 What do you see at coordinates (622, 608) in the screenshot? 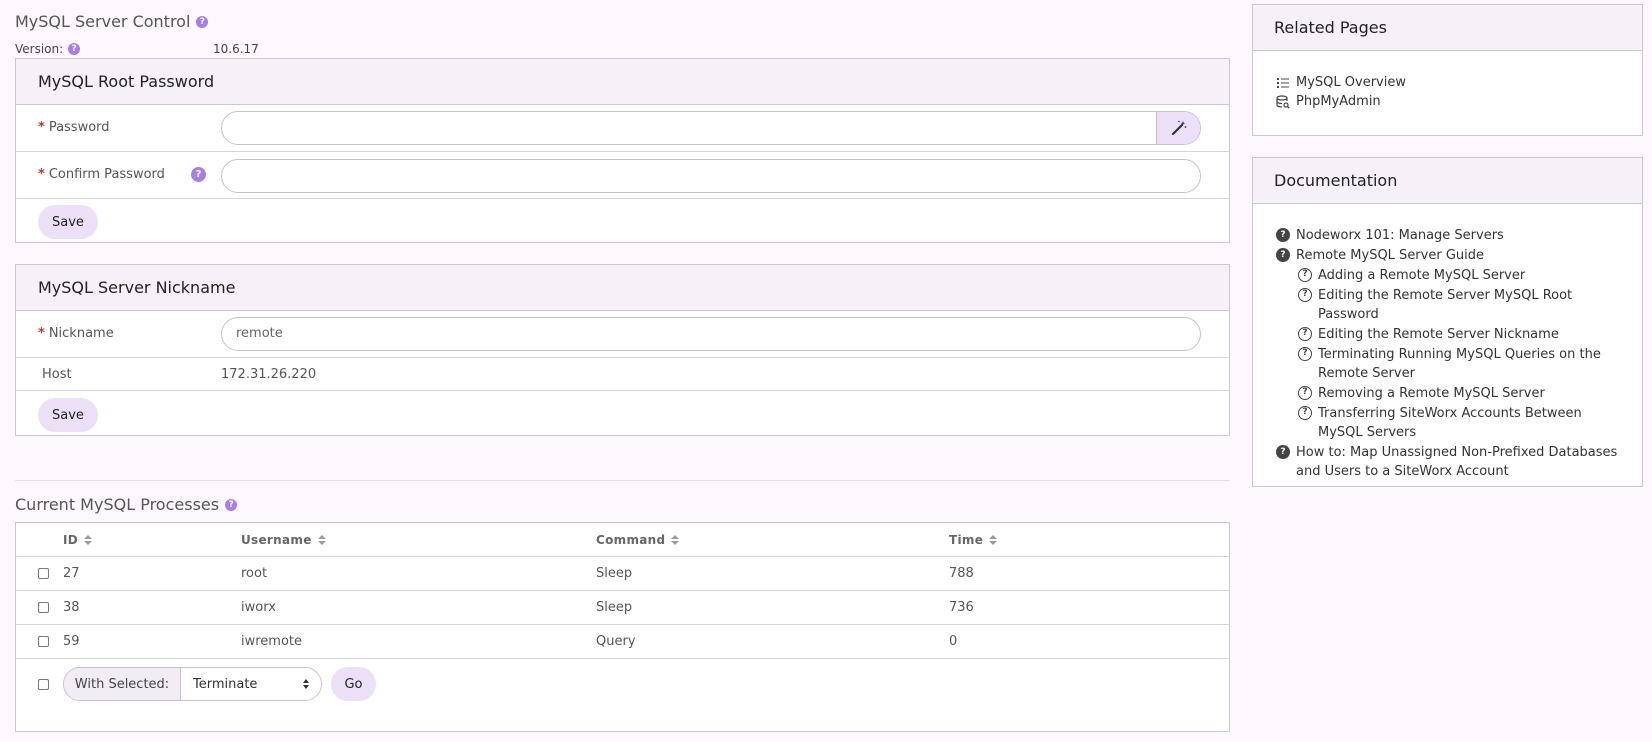
I see `table-row: 38 iworx Sleep 736` at bounding box center [622, 608].